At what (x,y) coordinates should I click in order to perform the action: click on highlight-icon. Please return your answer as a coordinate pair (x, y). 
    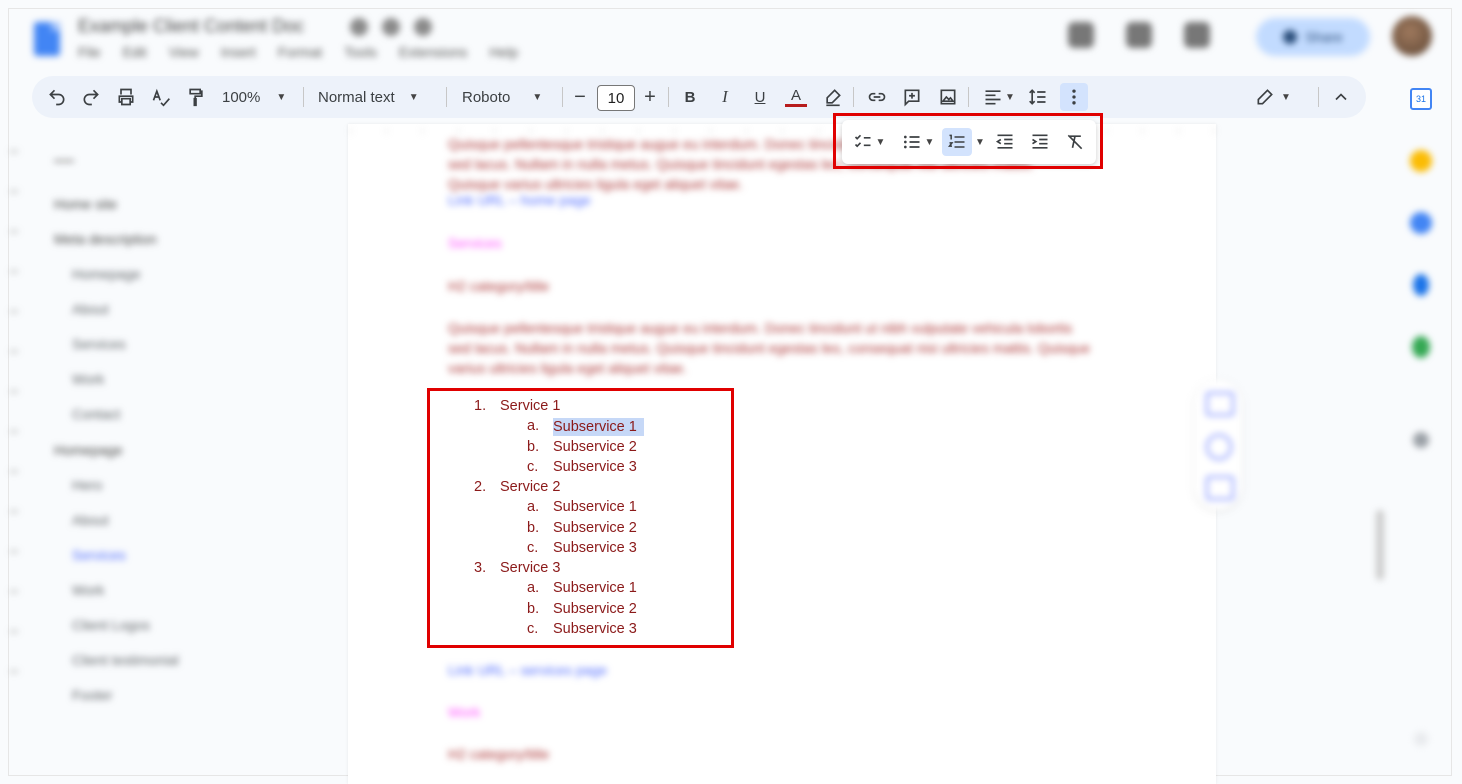
    Looking at the image, I should click on (833, 97).